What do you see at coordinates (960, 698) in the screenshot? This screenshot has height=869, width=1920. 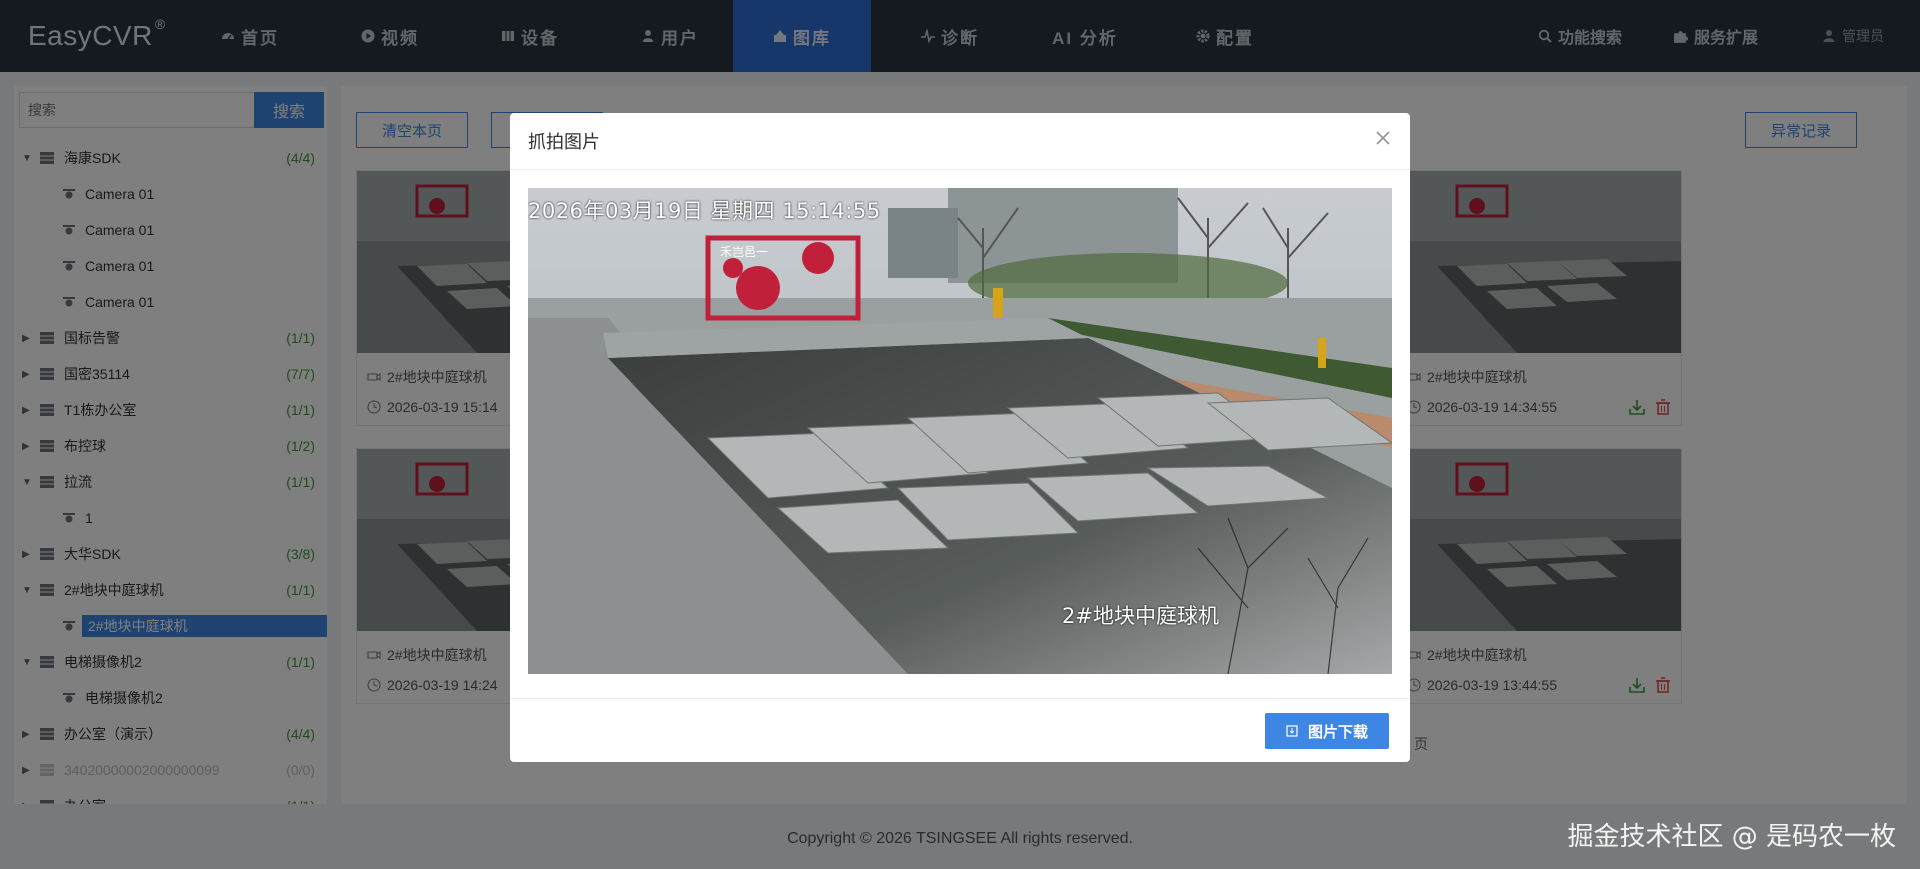 I see `dialog-footer-divider` at bounding box center [960, 698].